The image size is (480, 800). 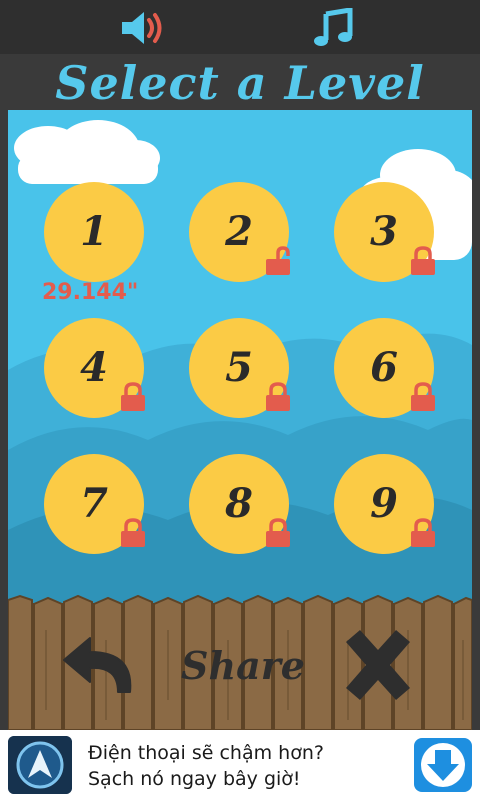 I want to click on level-9-button: 9, so click(x=384, y=504).